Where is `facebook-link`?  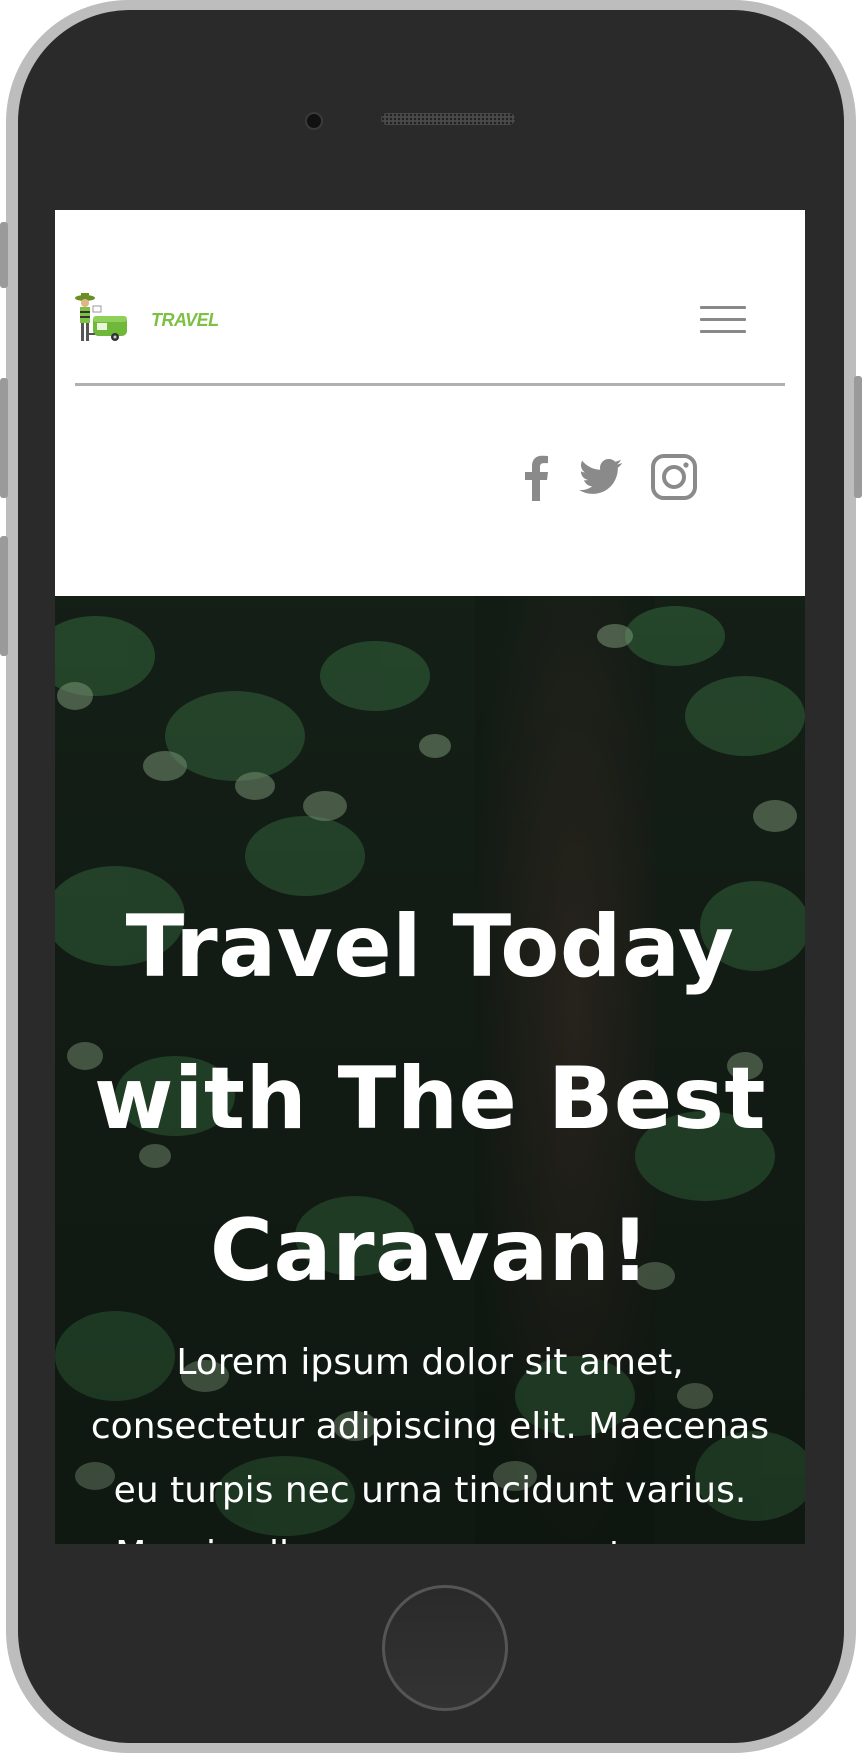
facebook-link is located at coordinates (536, 477).